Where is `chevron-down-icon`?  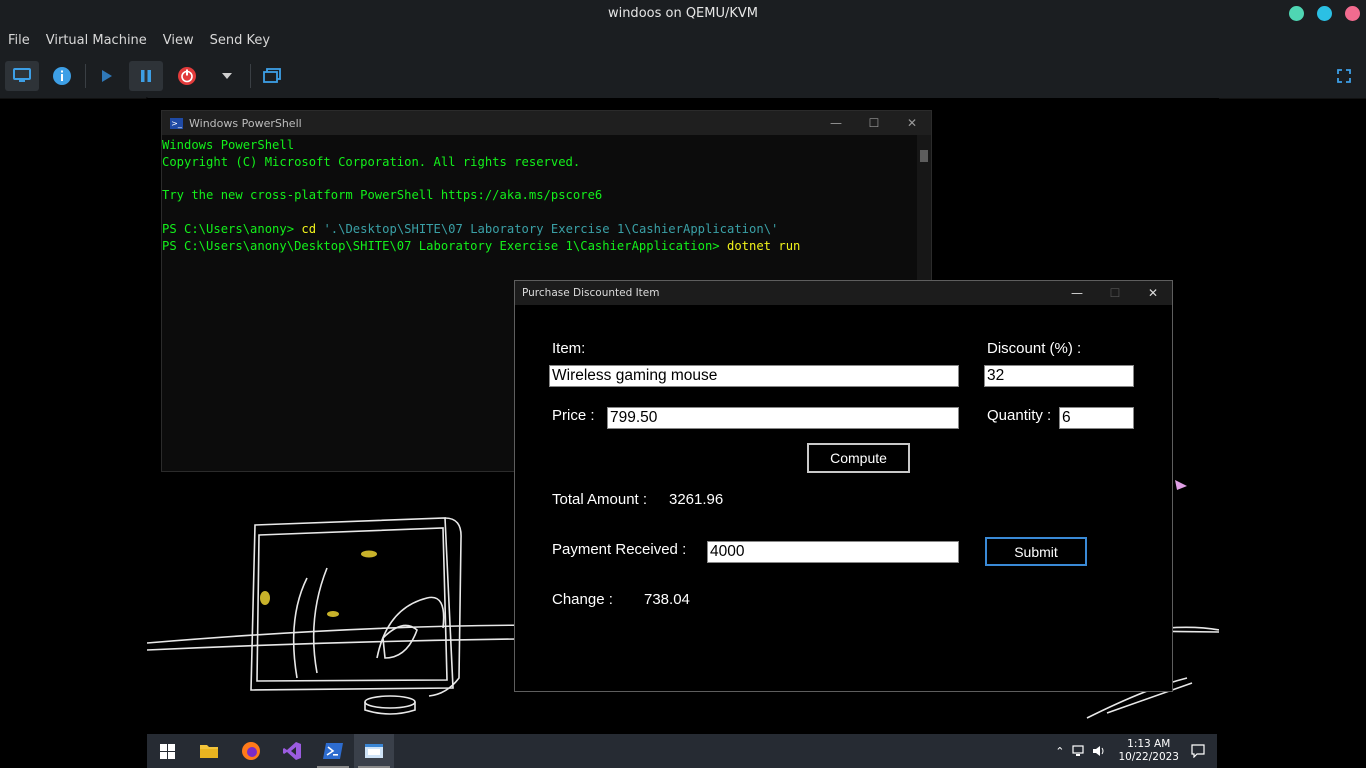 chevron-down-icon is located at coordinates (227, 76).